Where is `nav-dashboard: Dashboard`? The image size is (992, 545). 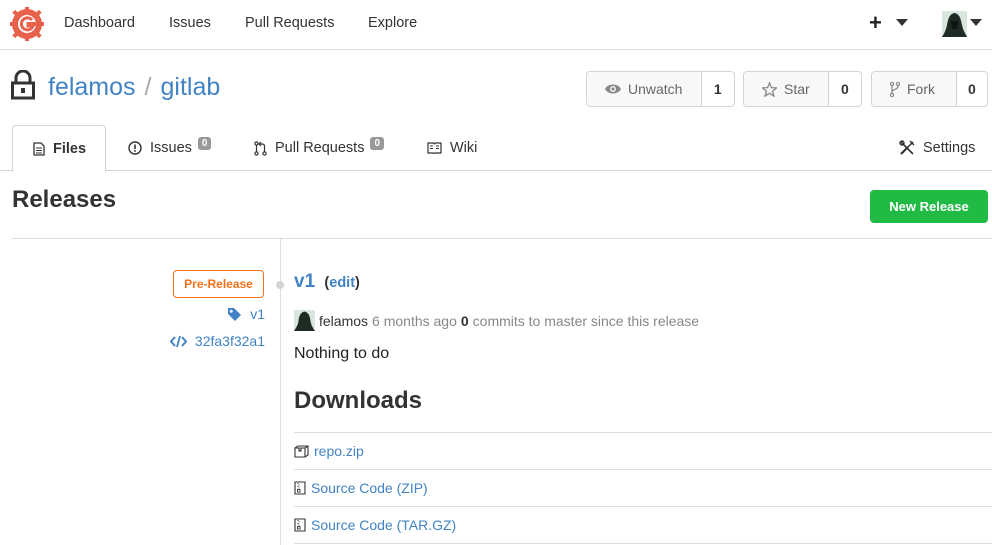 nav-dashboard: Dashboard is located at coordinates (99, 23).